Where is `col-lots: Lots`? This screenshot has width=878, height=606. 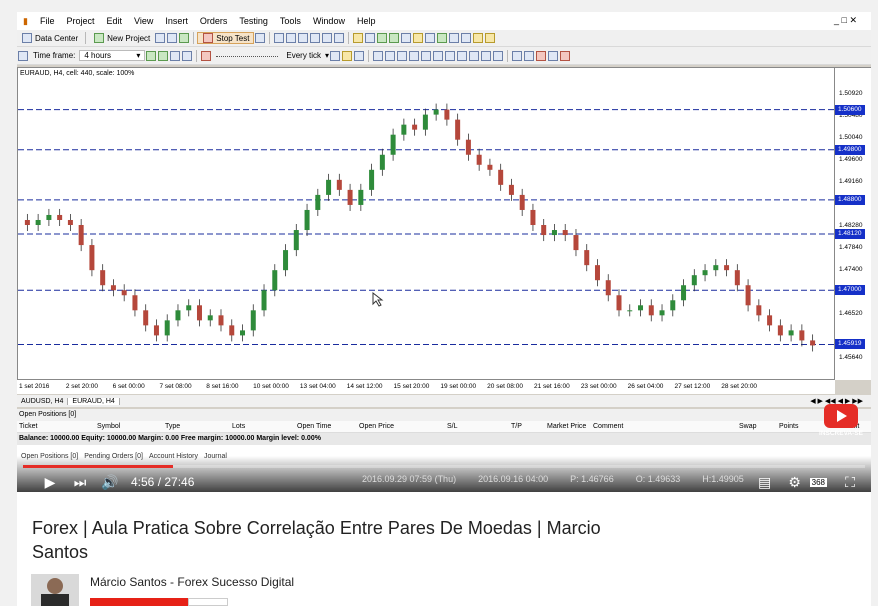 col-lots: Lots is located at coordinates (238, 427).